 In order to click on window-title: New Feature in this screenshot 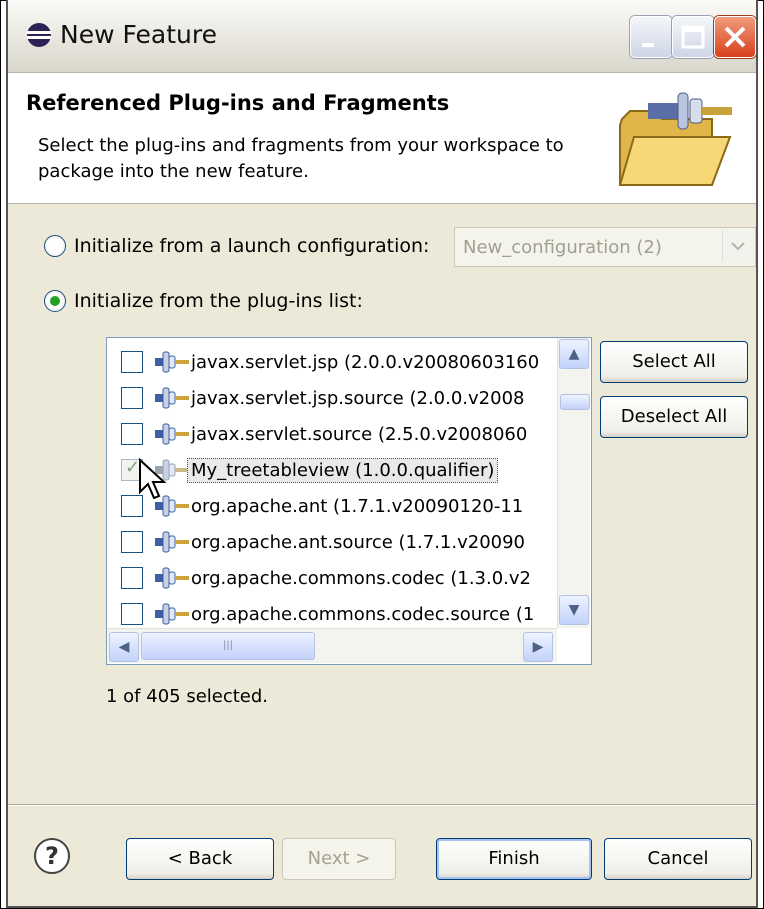, I will do `click(138, 34)`.